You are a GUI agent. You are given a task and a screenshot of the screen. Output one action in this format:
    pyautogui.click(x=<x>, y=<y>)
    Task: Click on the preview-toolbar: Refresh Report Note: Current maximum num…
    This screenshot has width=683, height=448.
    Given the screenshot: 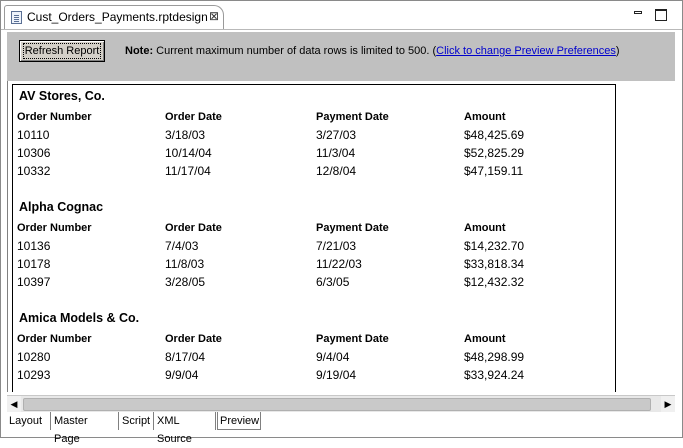 What is the action you would take?
    pyautogui.click(x=341, y=56)
    